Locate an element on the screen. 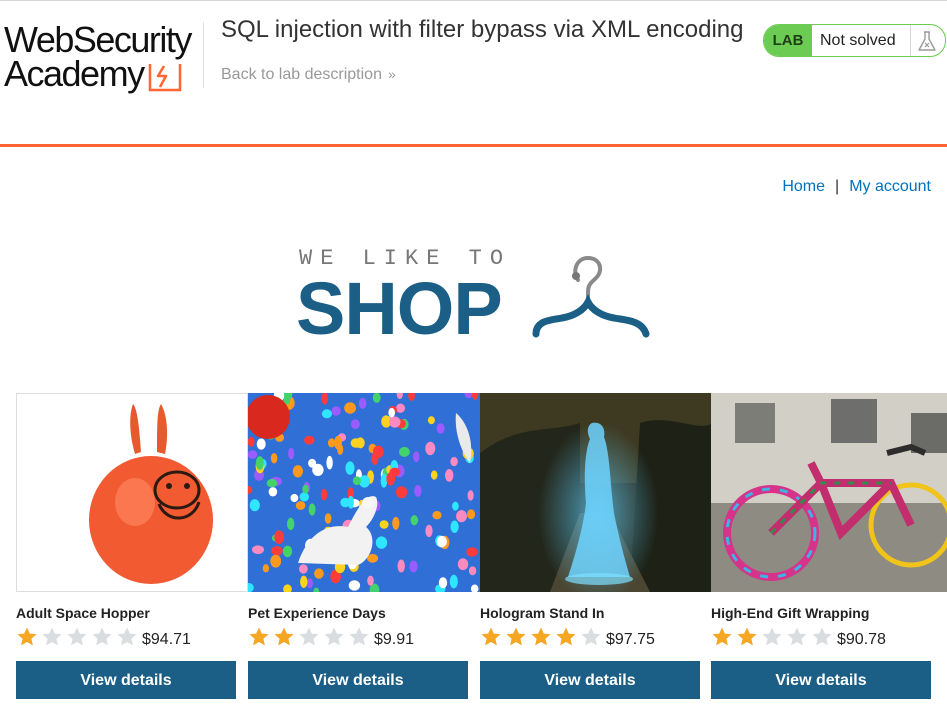  logo-text-line2: Academy is located at coordinates (74, 73).